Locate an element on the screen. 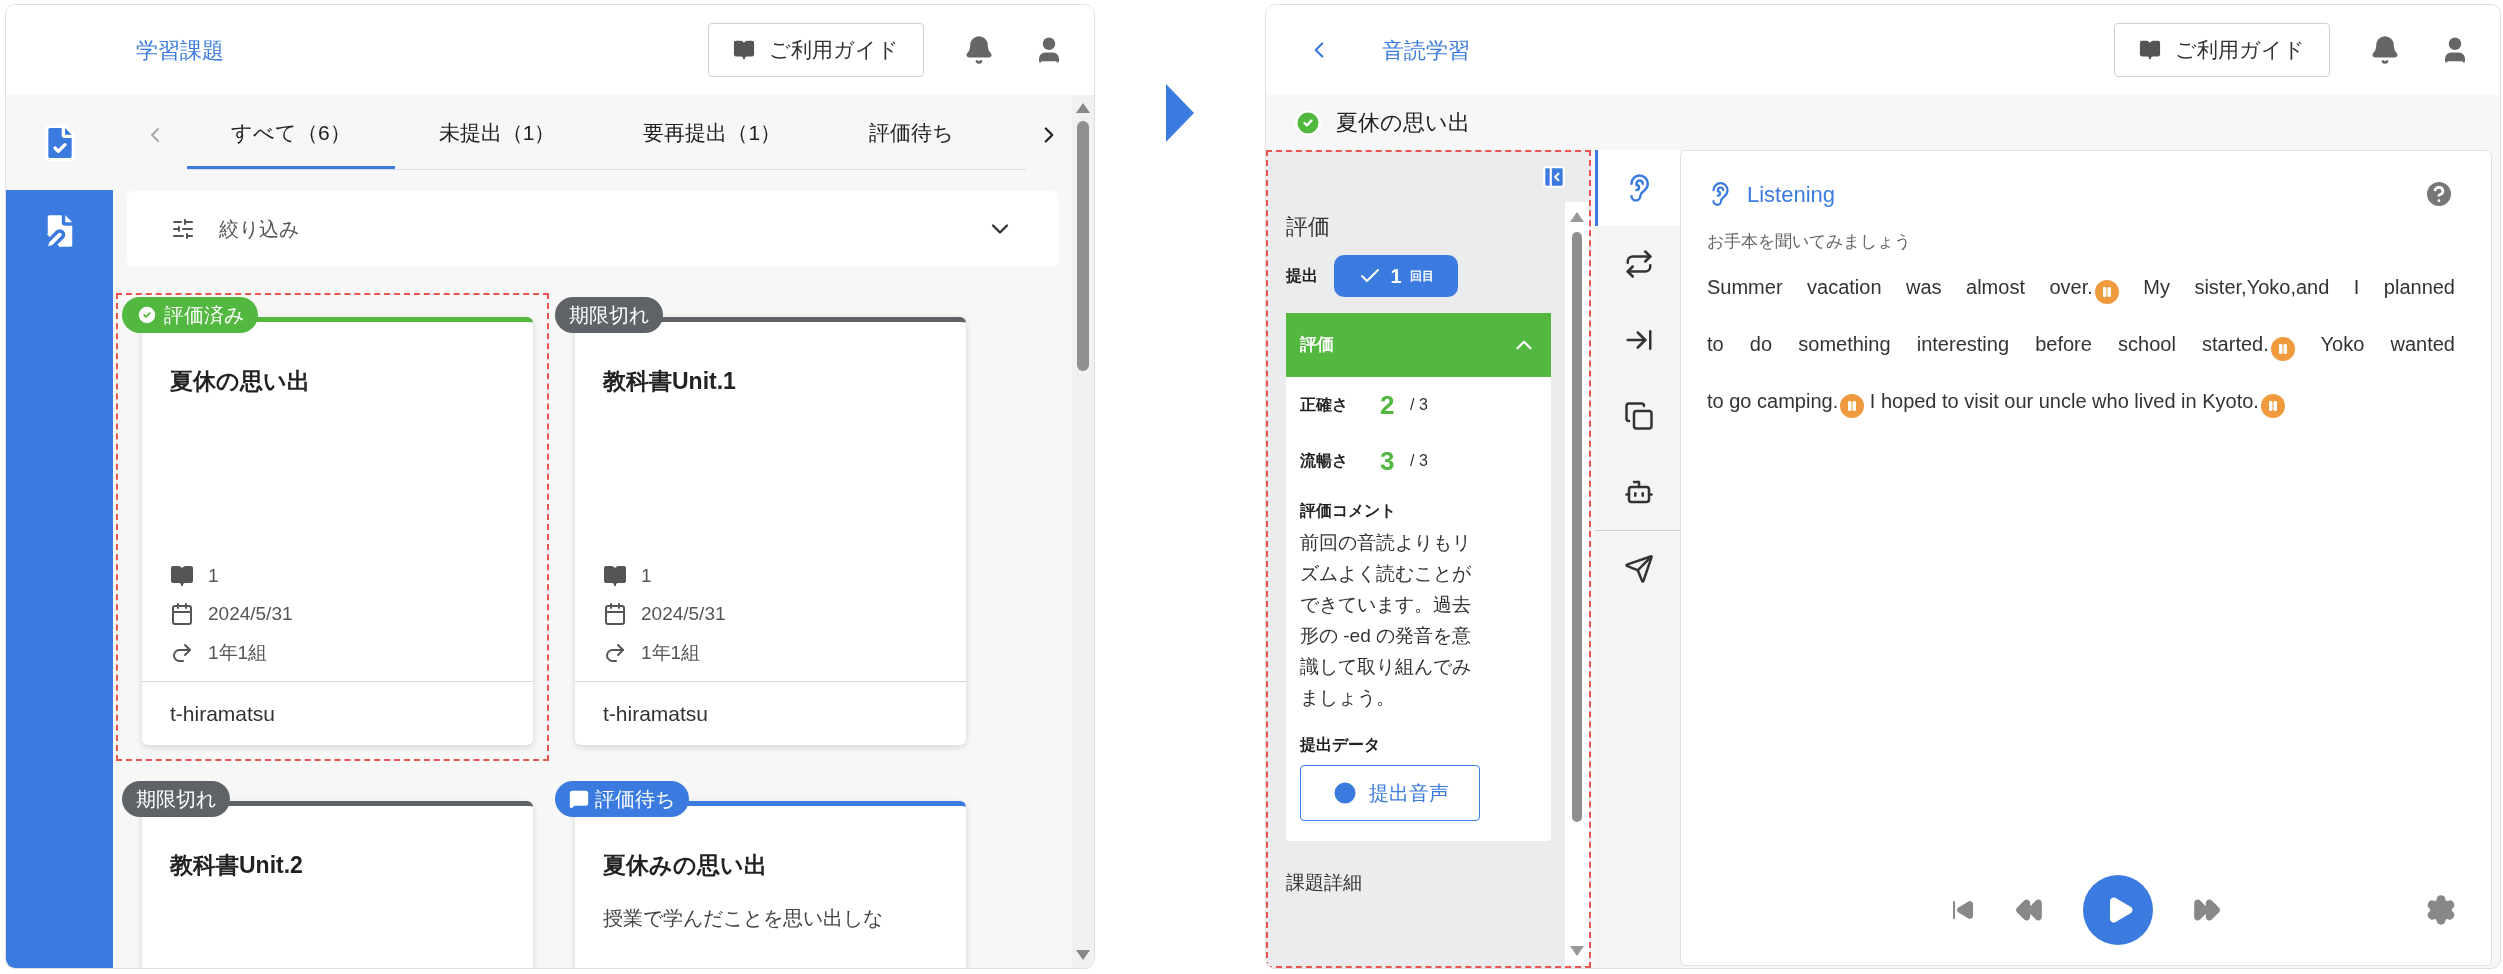 Image resolution: width=2503 pixels, height=974 pixels. filter-icon is located at coordinates (183, 229).